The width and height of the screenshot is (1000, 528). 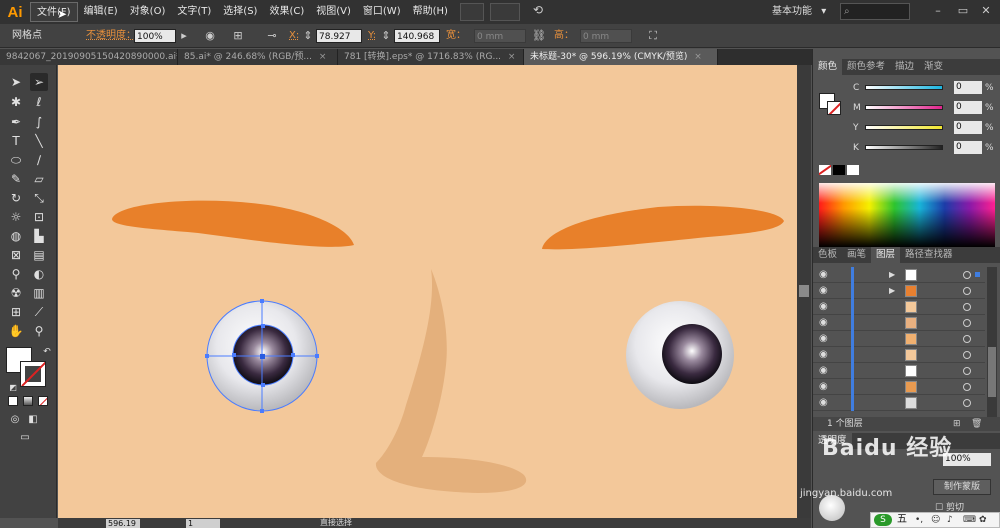 I want to click on none-mode-button, so click(x=43, y=401).